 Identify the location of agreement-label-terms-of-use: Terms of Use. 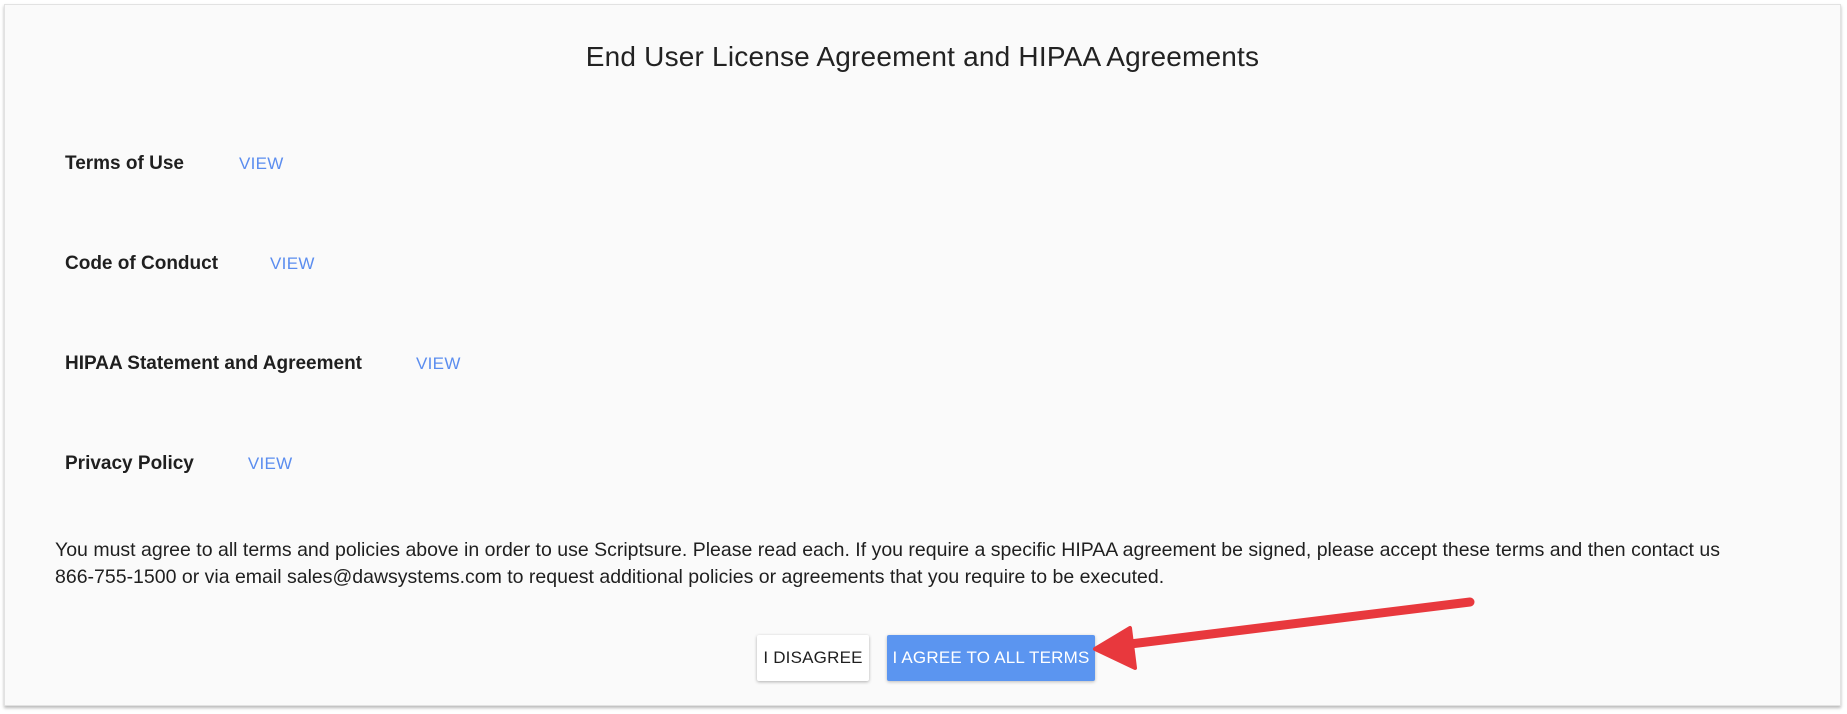
(124, 163).